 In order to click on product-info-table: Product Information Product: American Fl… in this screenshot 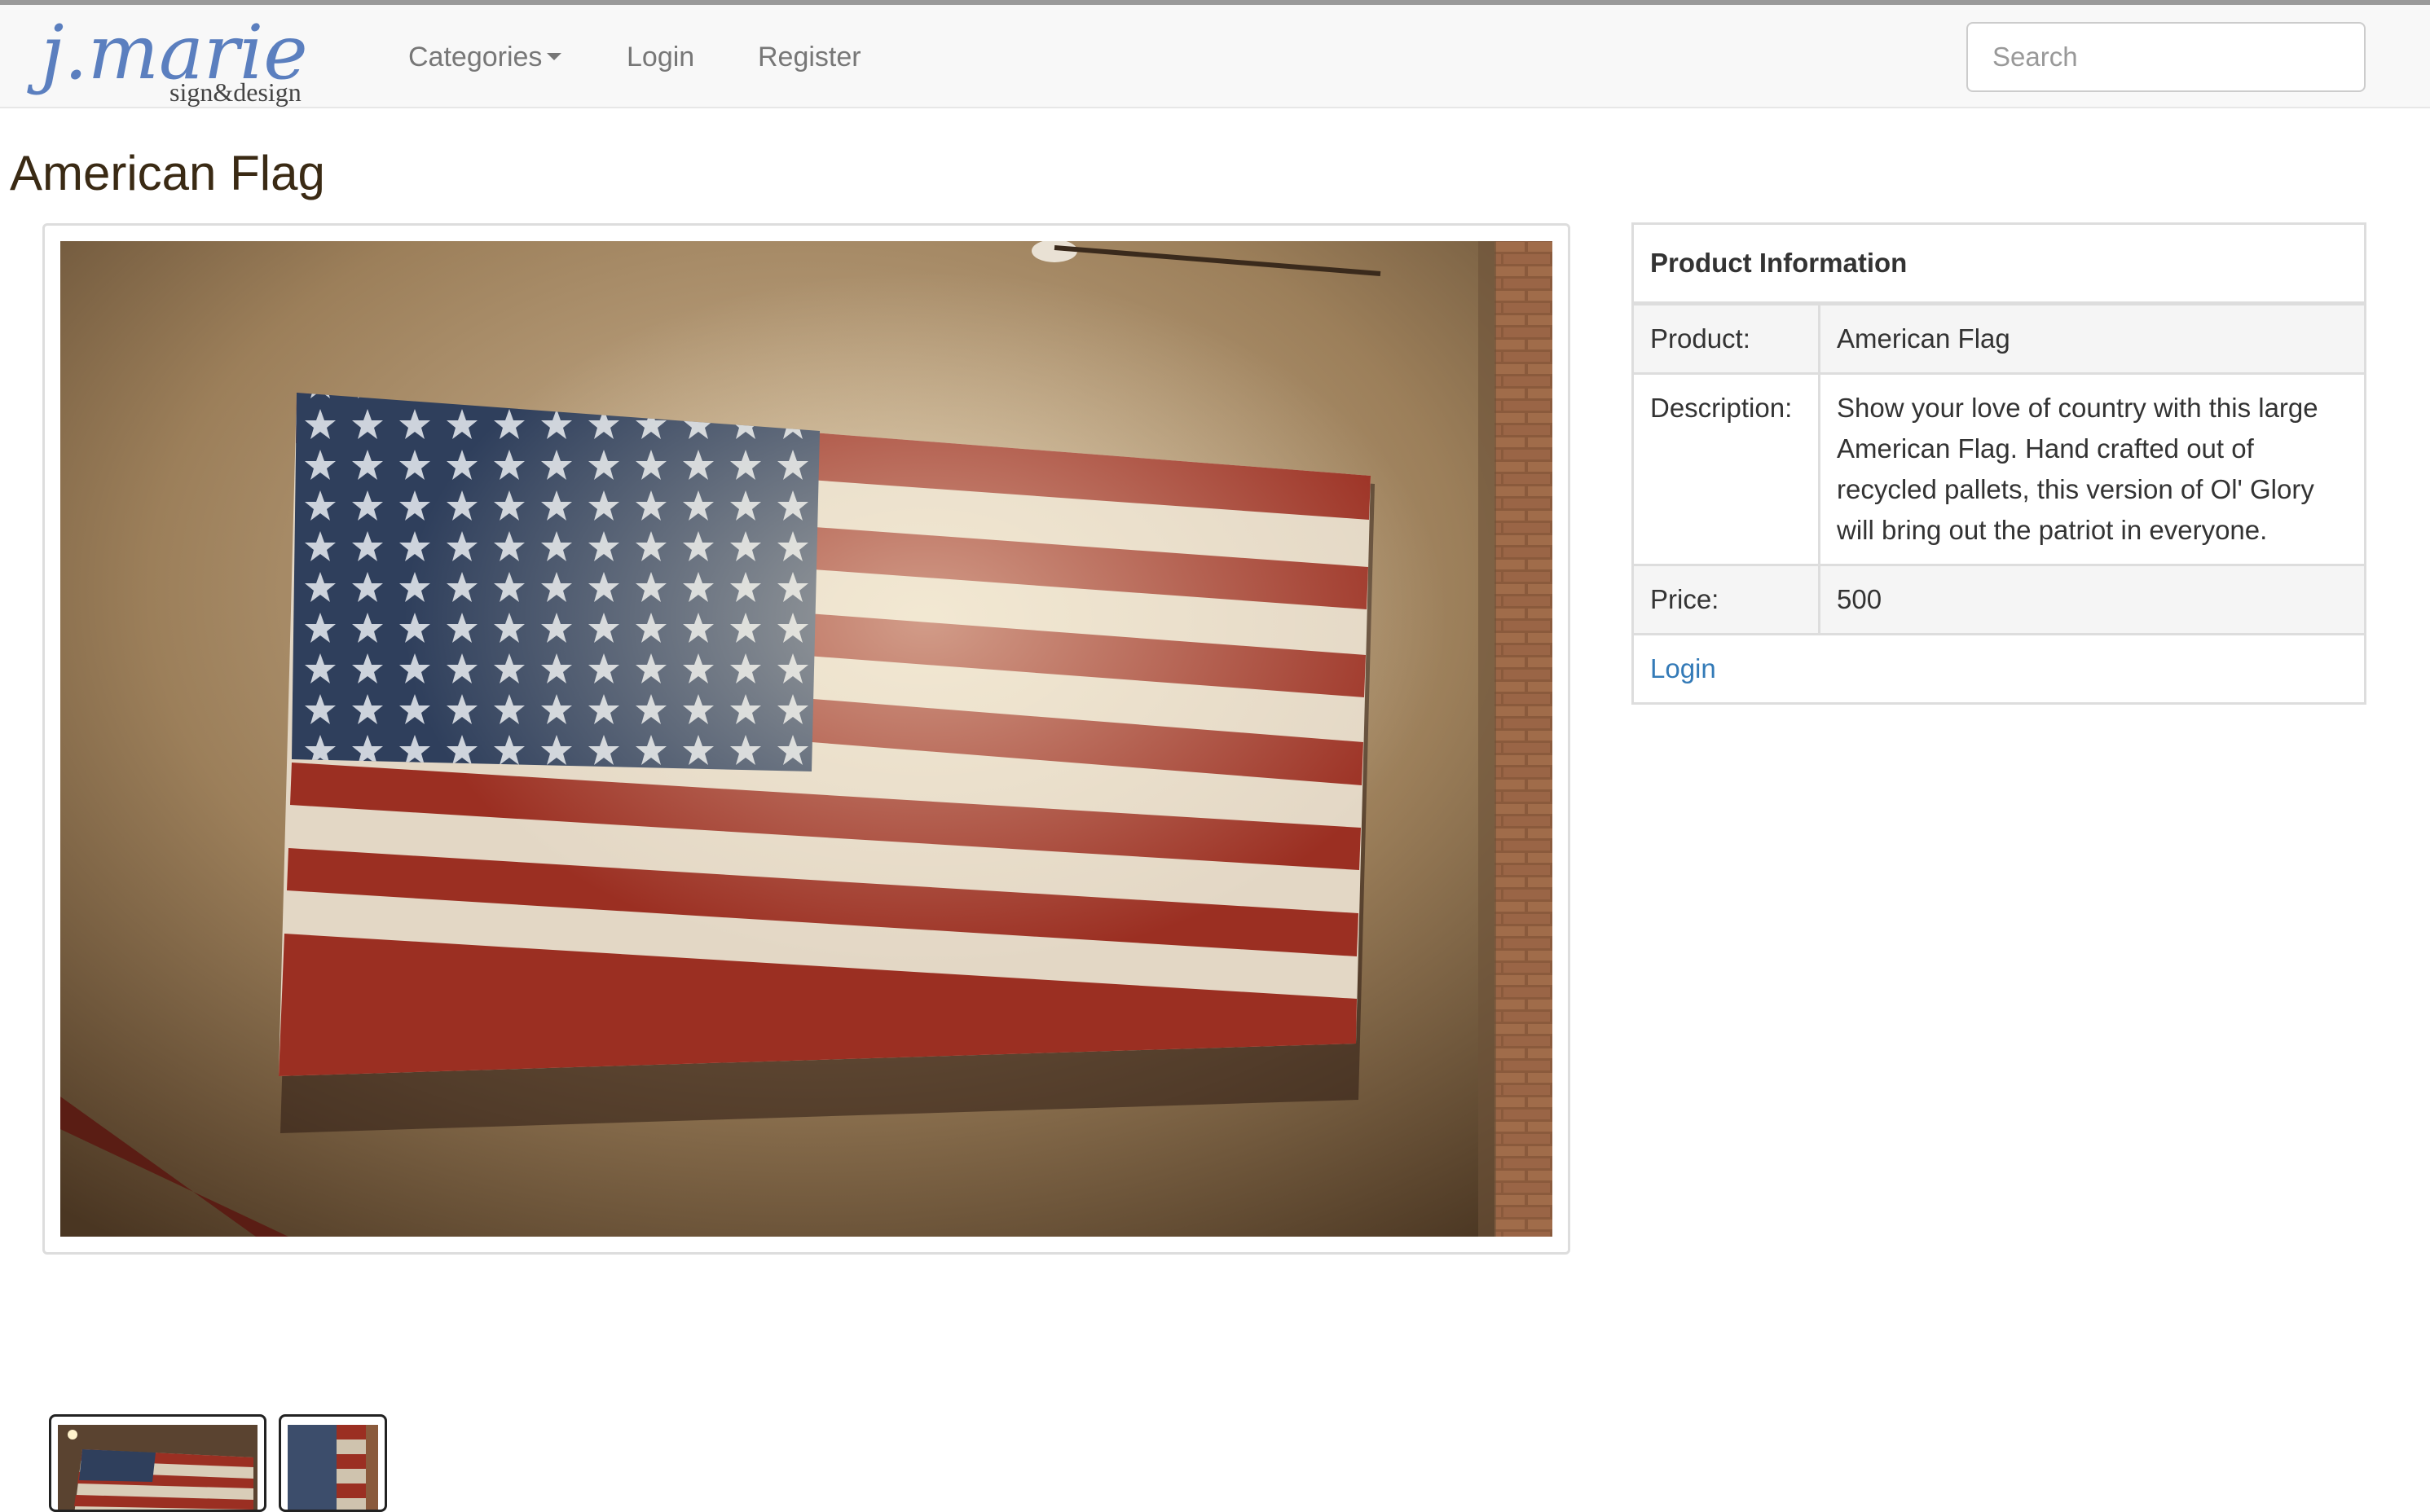, I will do `click(1998, 464)`.